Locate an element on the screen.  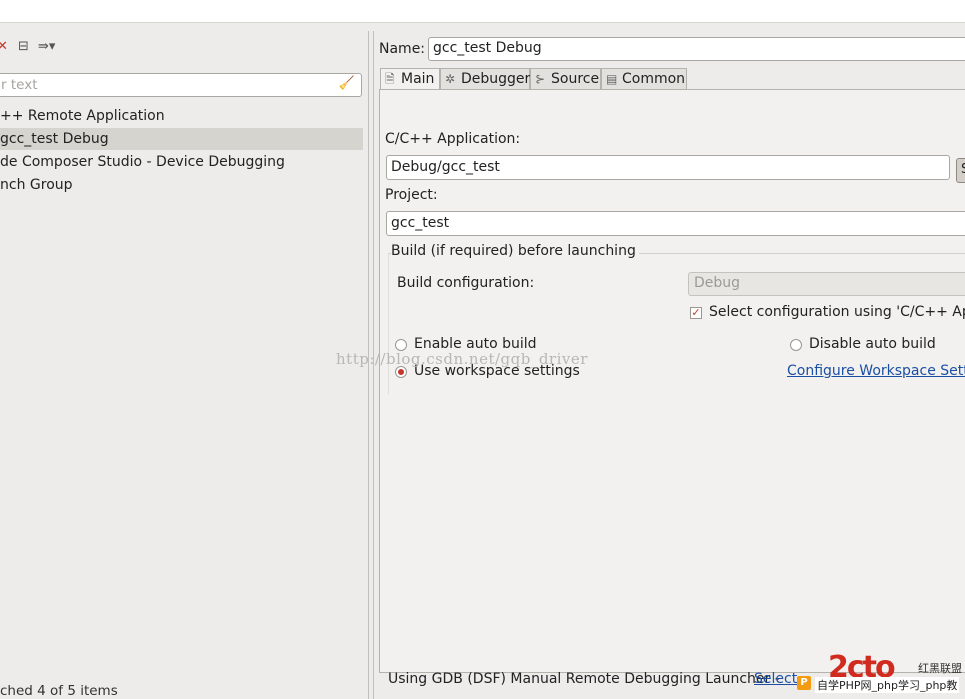
filter-icon: ⇛▾ is located at coordinates (46, 47).